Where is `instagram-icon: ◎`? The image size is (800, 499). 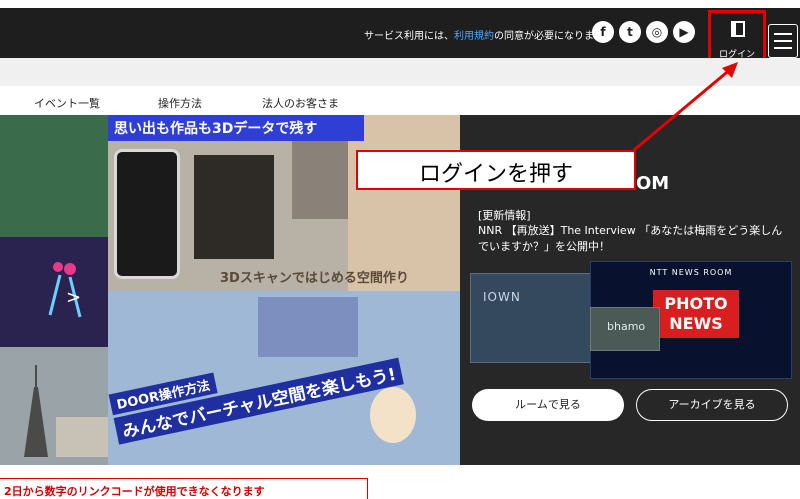
instagram-icon: ◎ is located at coordinates (657, 32).